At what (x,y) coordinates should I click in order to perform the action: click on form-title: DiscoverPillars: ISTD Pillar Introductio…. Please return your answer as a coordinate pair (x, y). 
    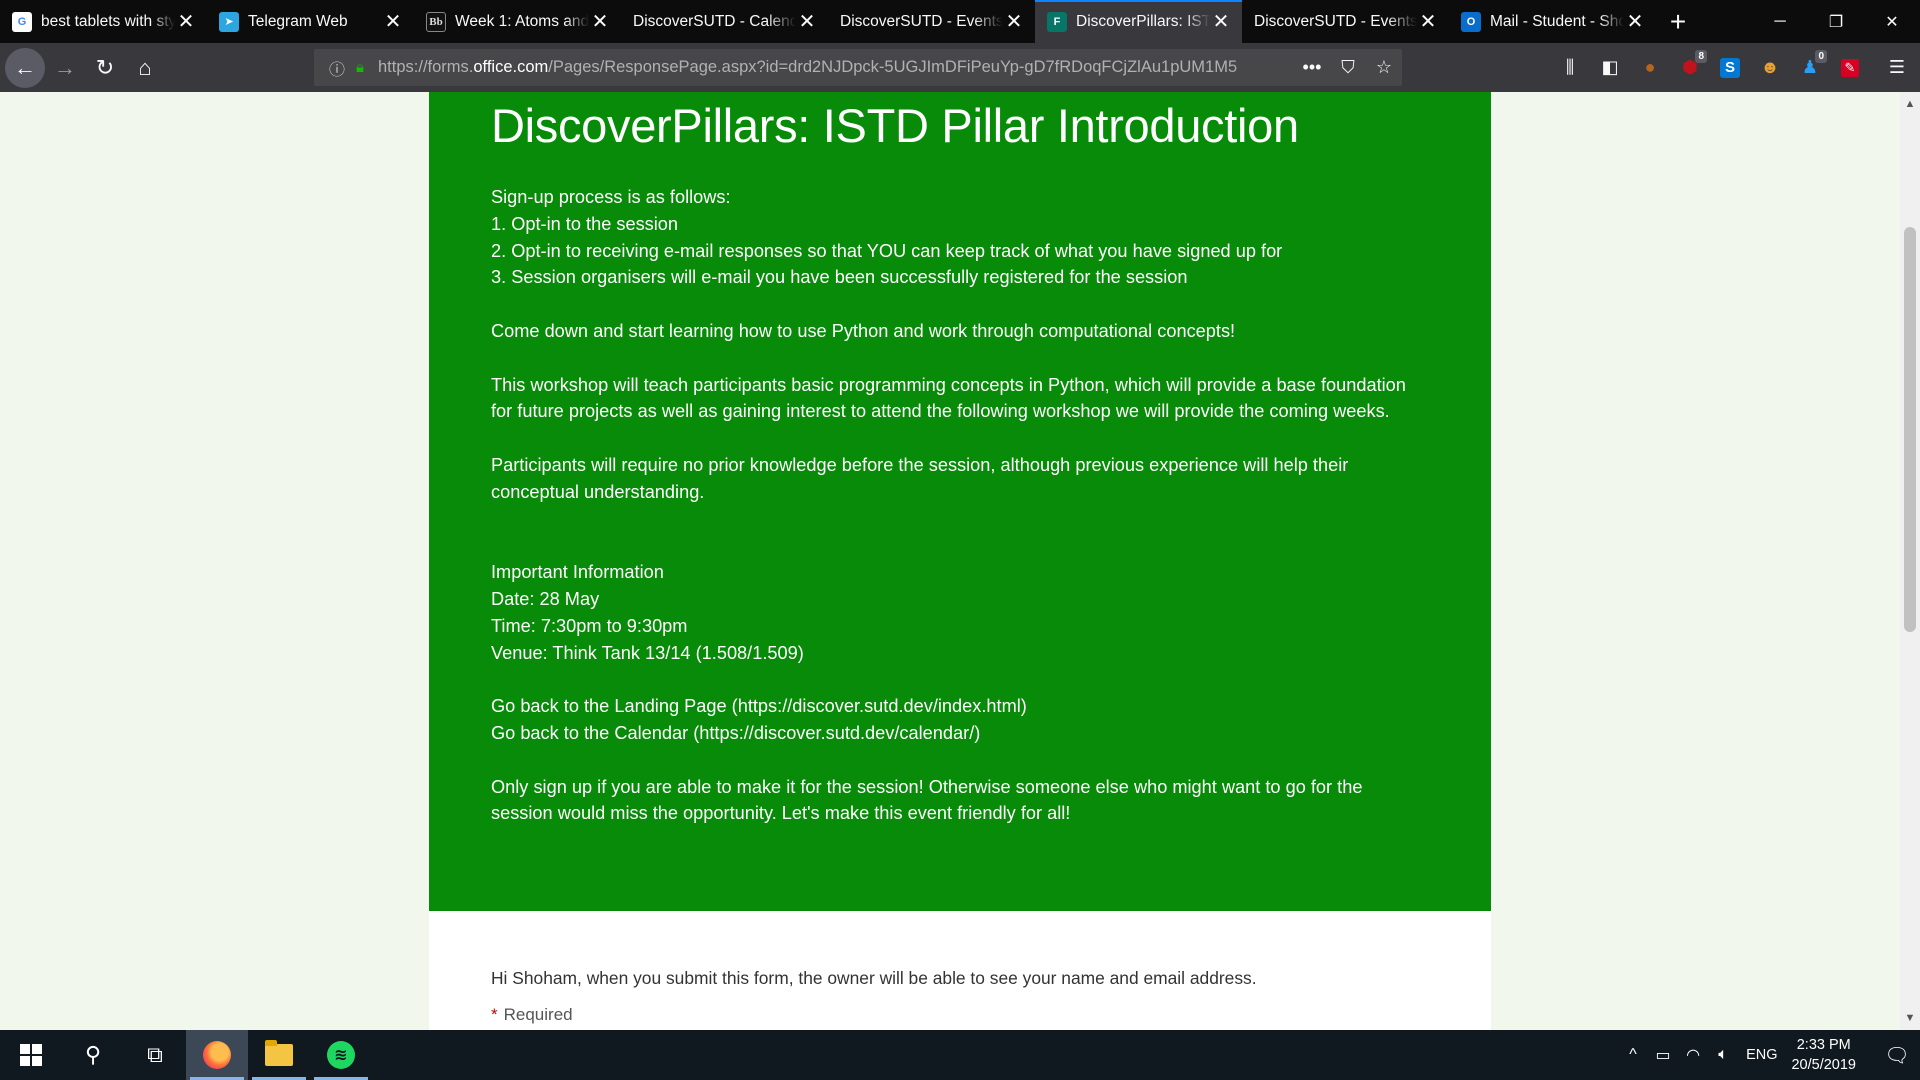
    Looking at the image, I should click on (895, 125).